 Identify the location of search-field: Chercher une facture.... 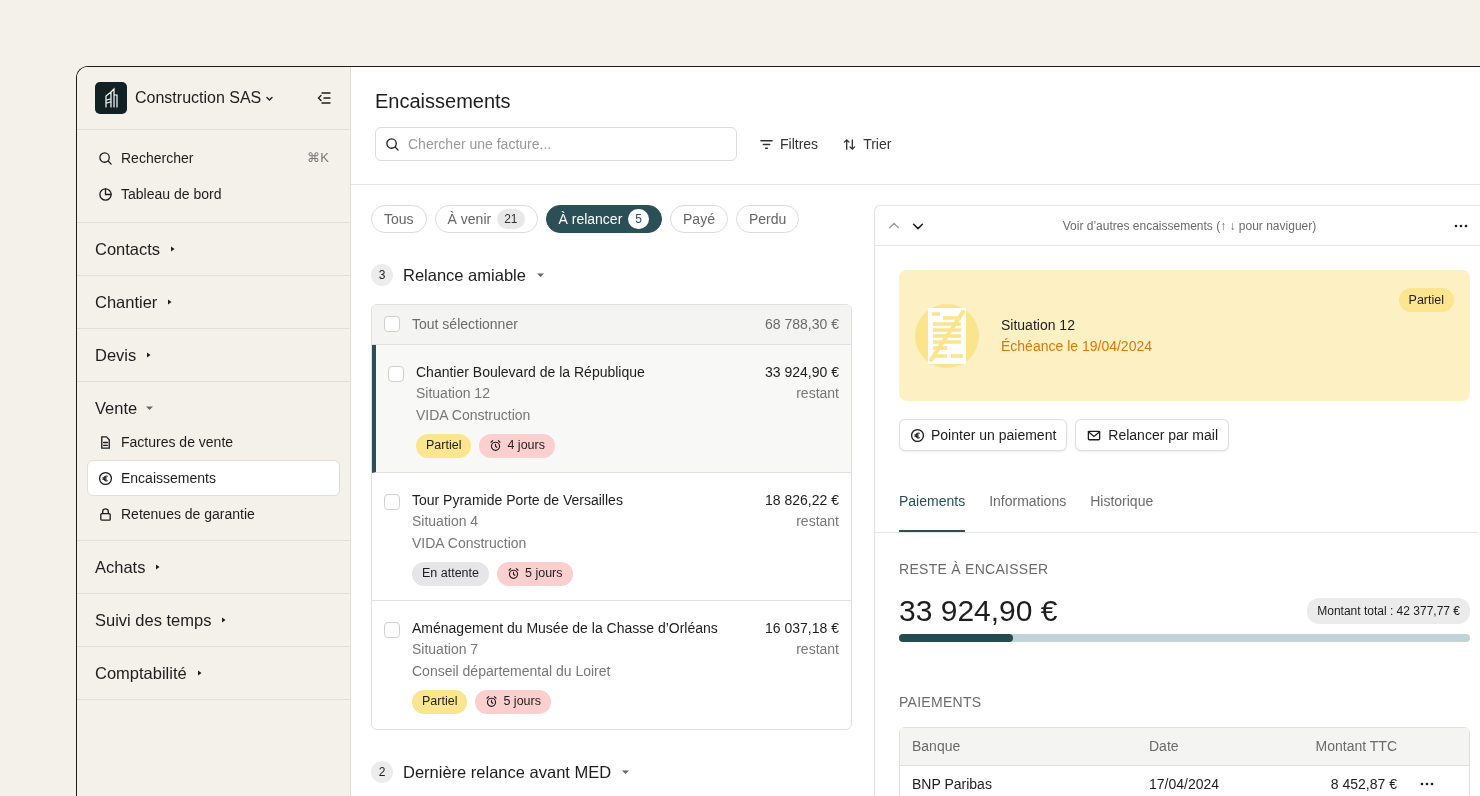
(556, 144).